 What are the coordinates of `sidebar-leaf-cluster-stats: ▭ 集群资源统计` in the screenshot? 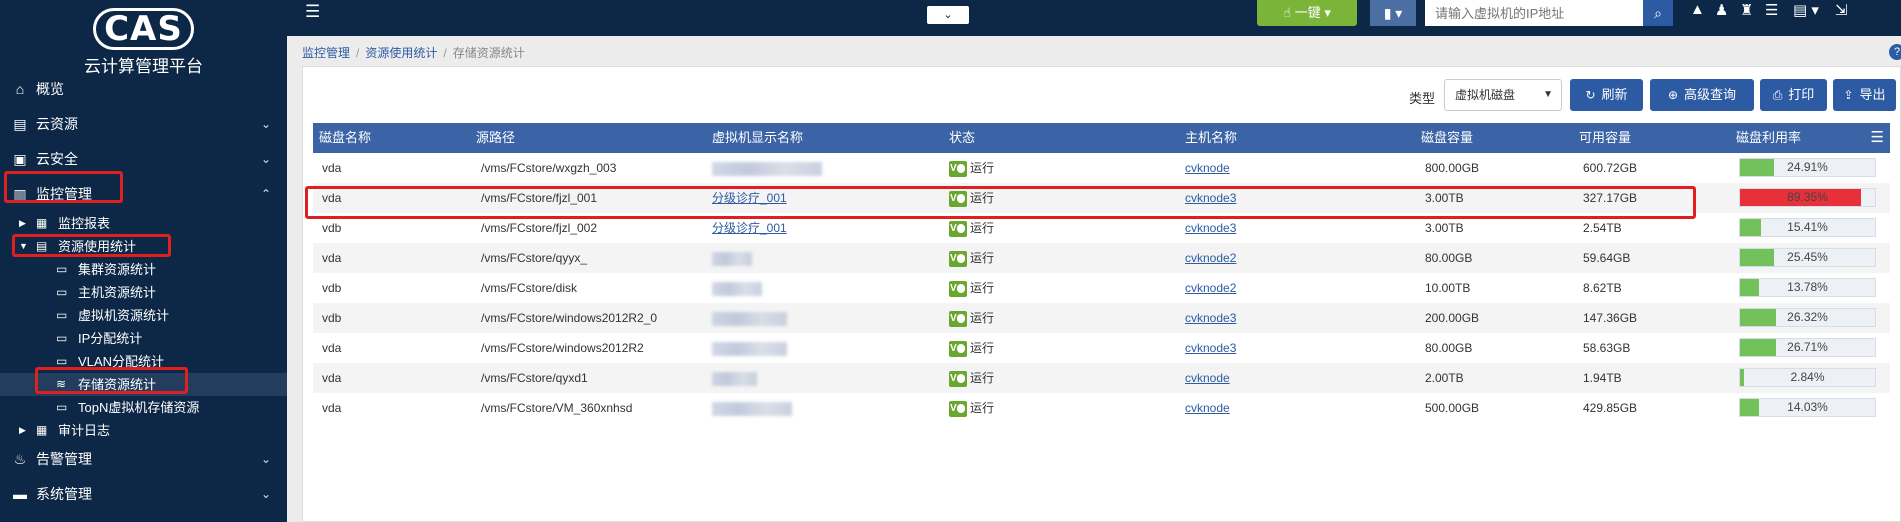 It's located at (143, 269).